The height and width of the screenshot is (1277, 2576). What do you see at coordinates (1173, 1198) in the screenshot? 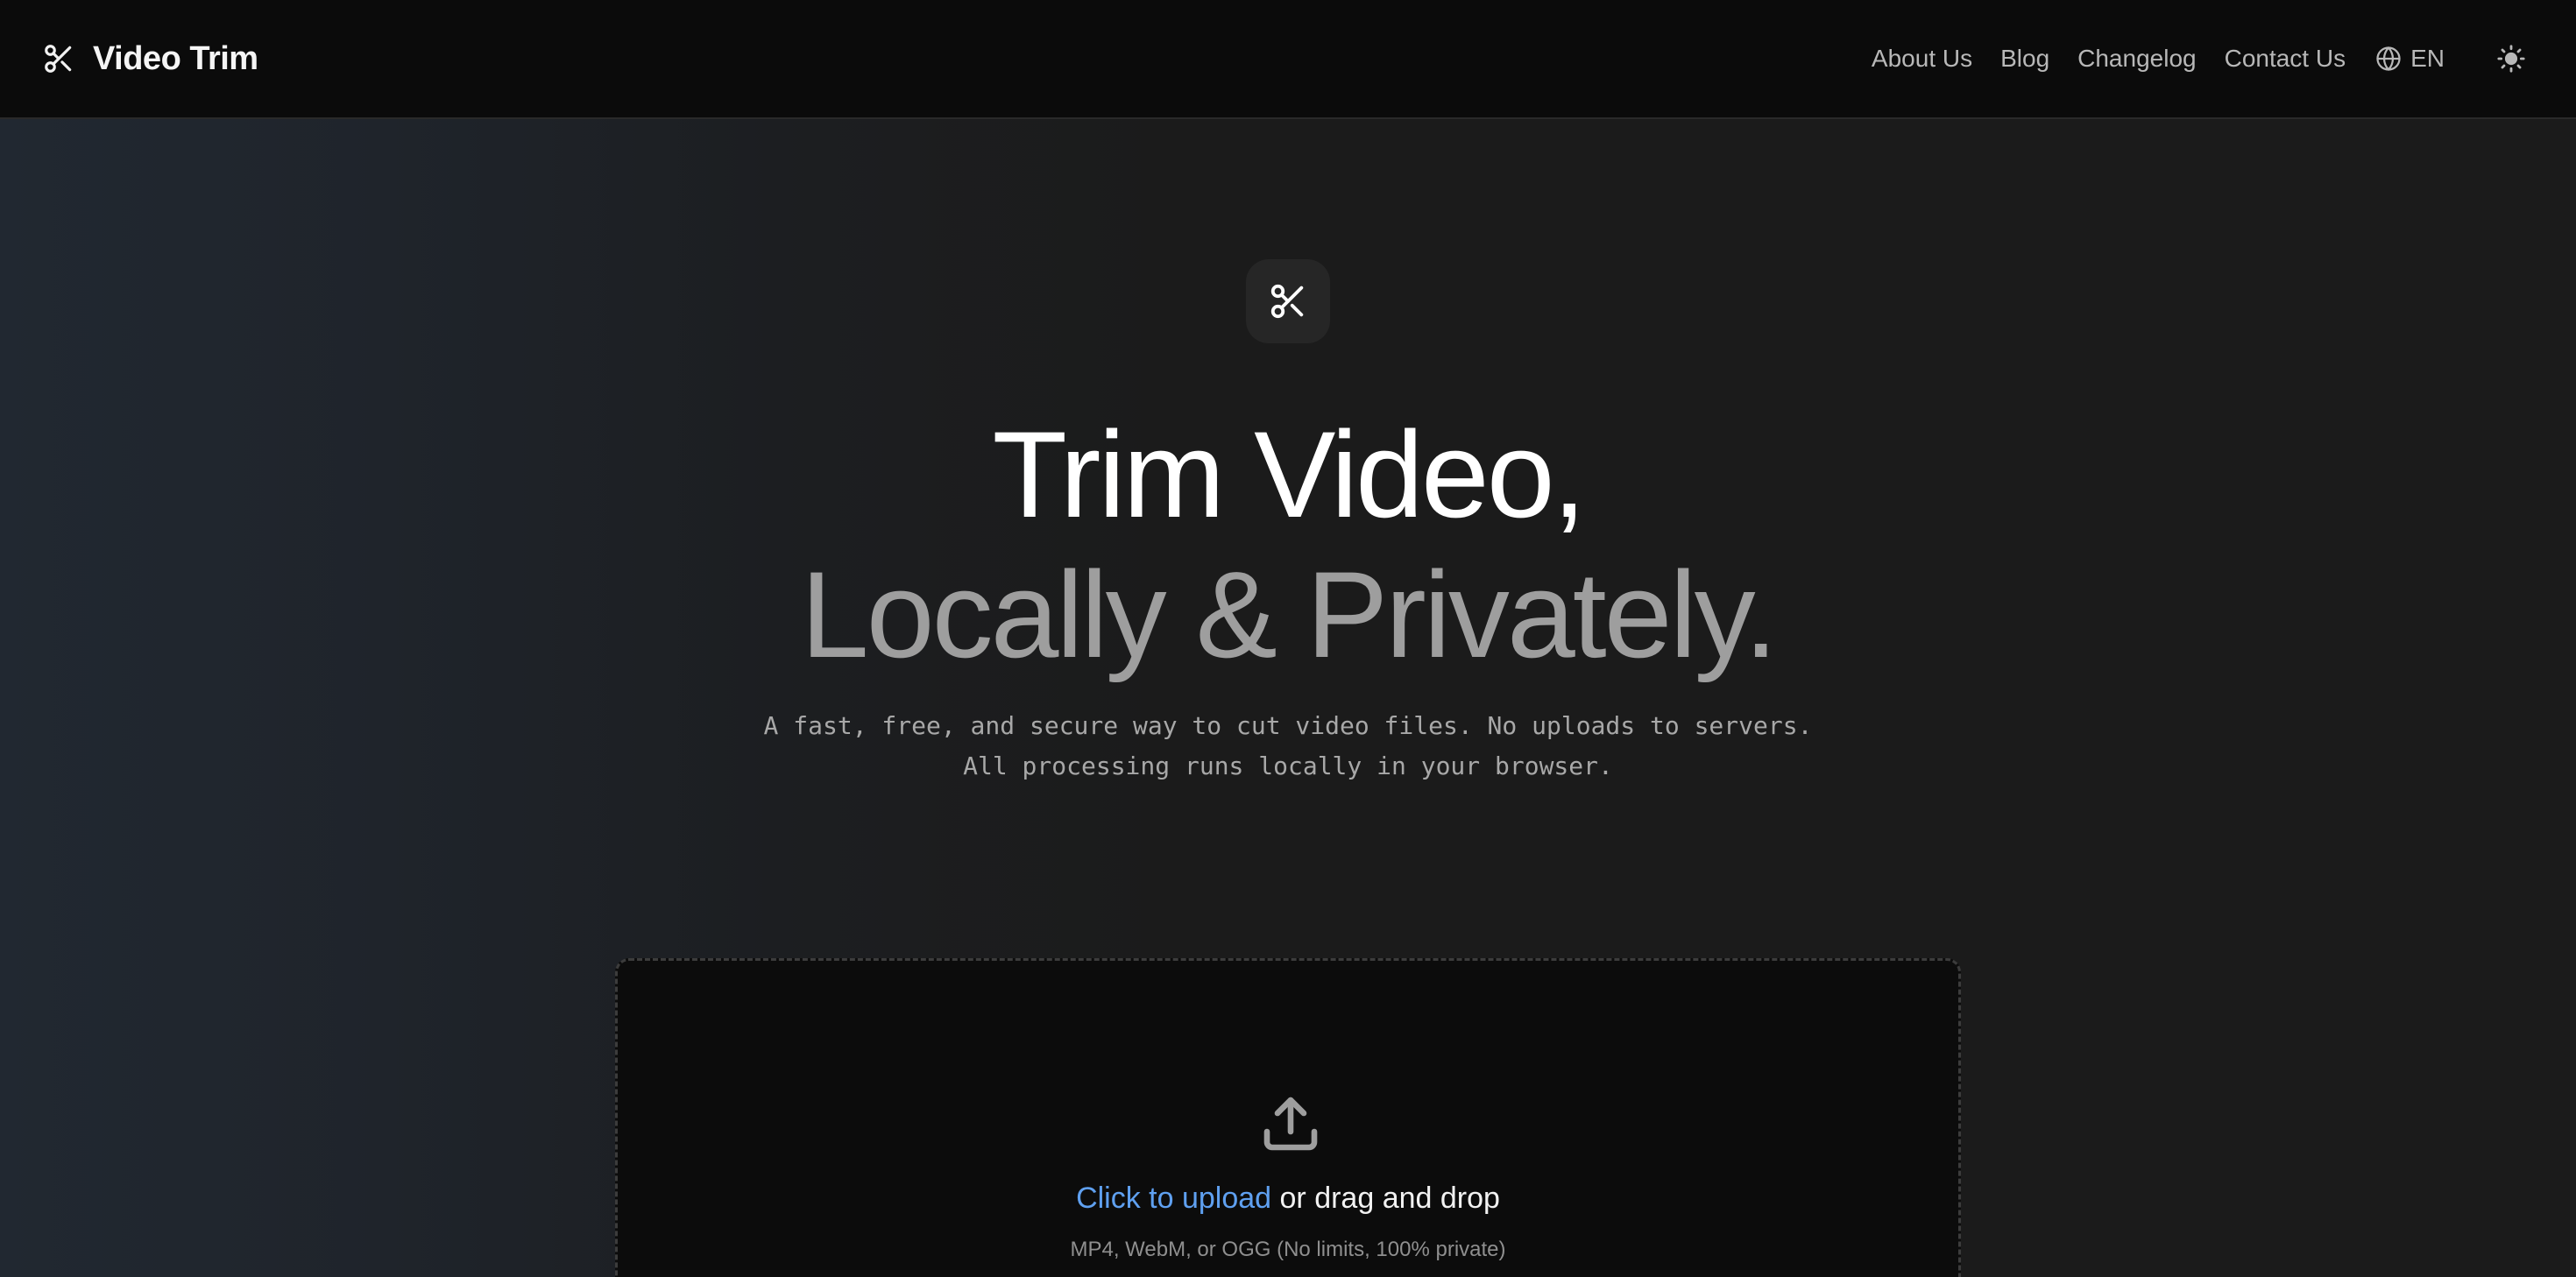
I see `click-to-upload-link: Click to upload` at bounding box center [1173, 1198].